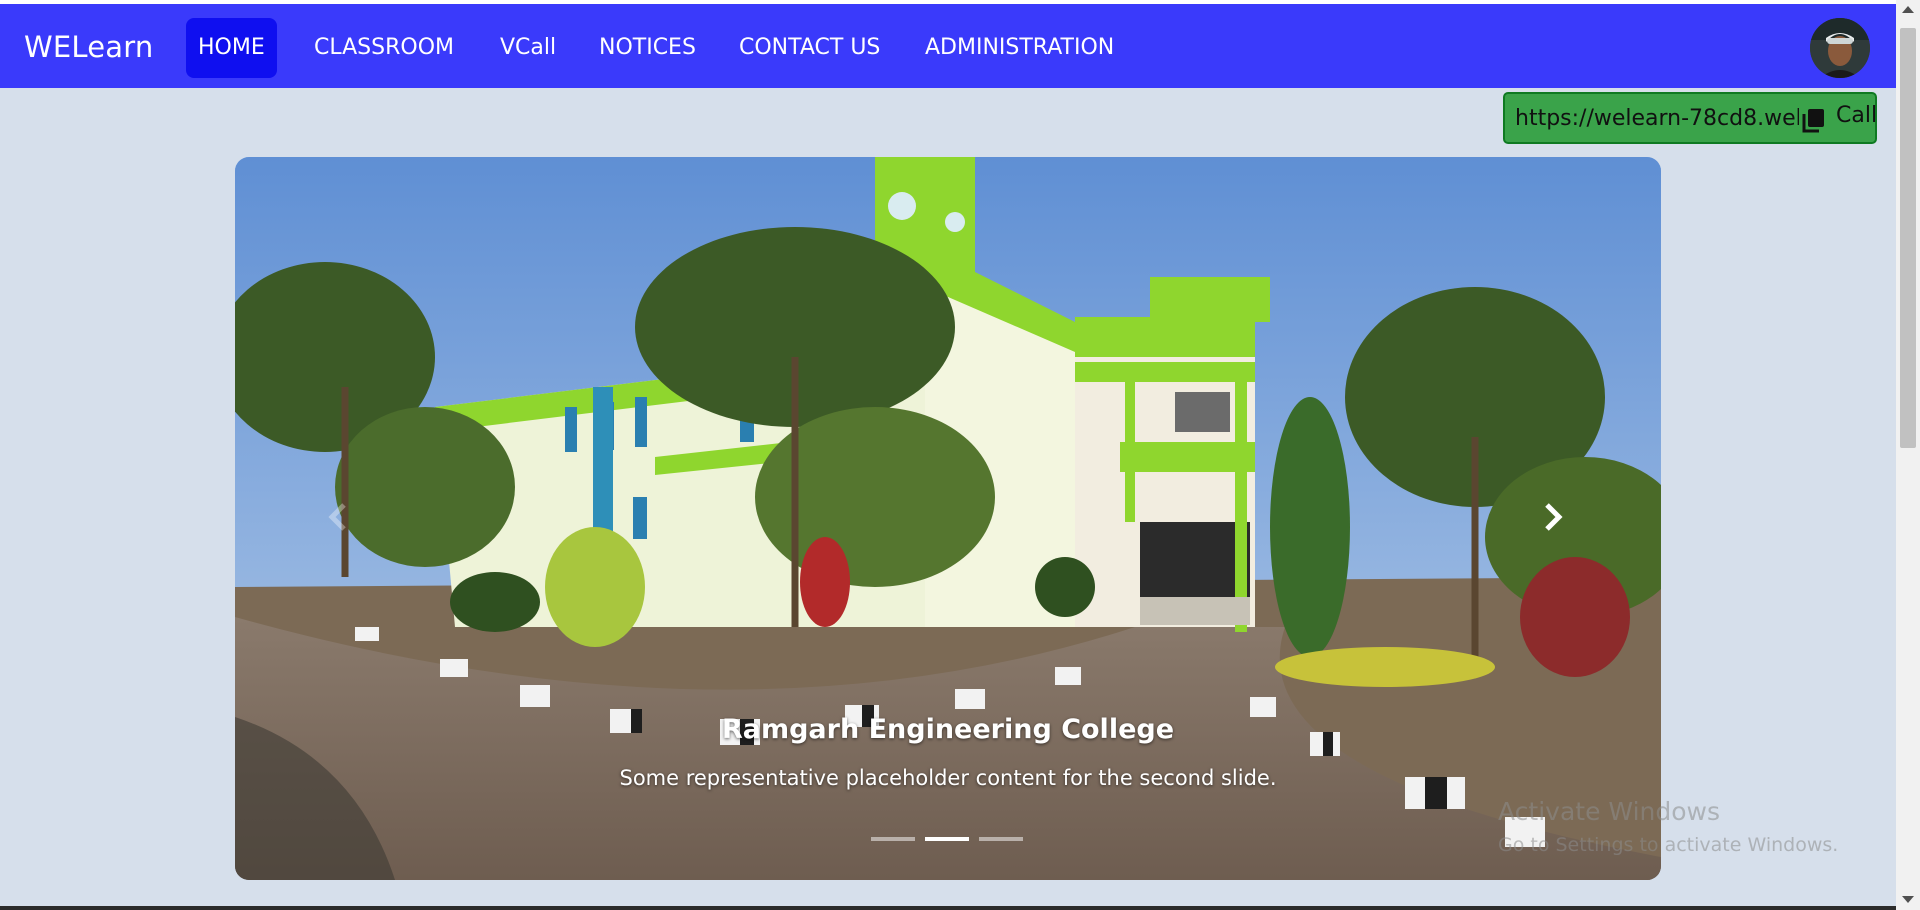 Image resolution: width=1920 pixels, height=910 pixels. I want to click on call-link-box: Call, so click(1690, 118).